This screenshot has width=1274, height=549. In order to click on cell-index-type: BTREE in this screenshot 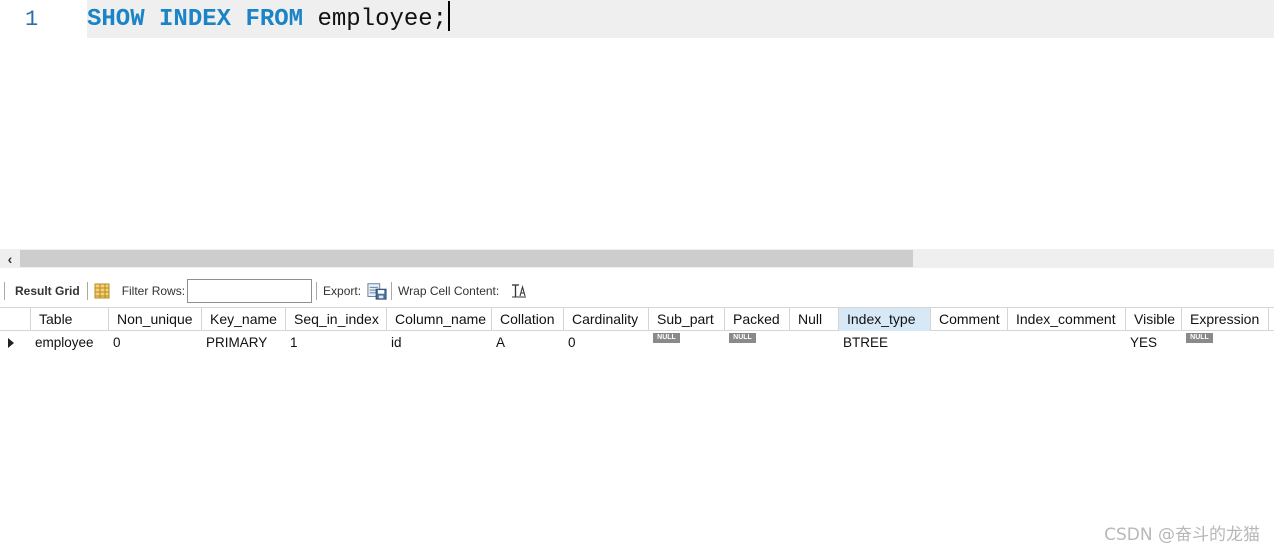, I will do `click(885, 343)`.